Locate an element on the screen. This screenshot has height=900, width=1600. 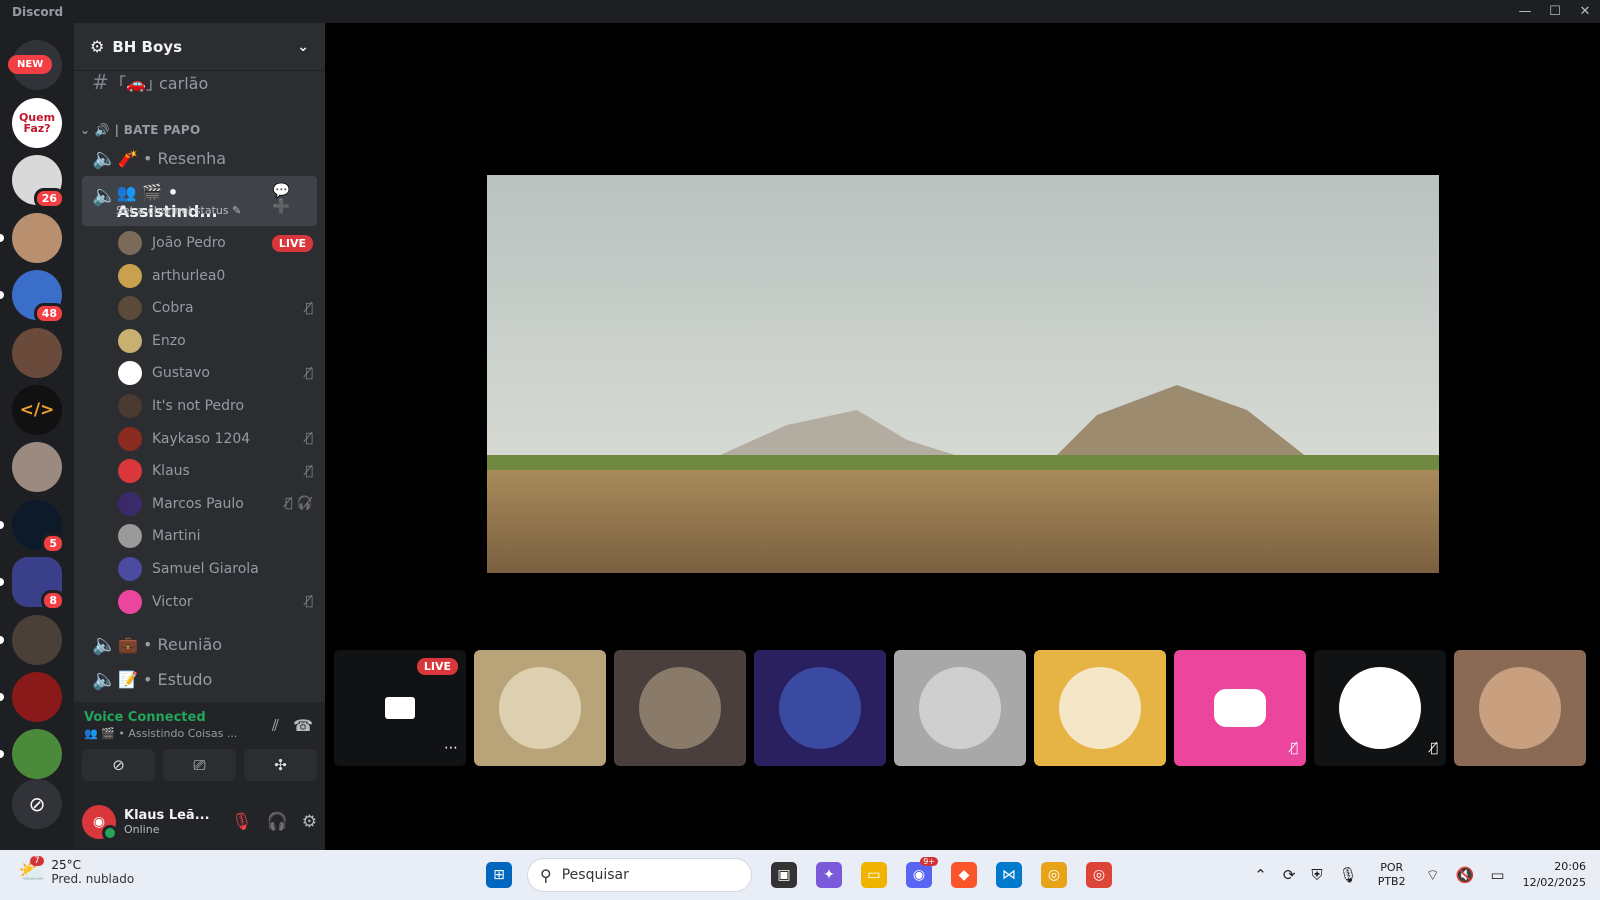
voice-member: arthurlea0 is located at coordinates (215, 276).